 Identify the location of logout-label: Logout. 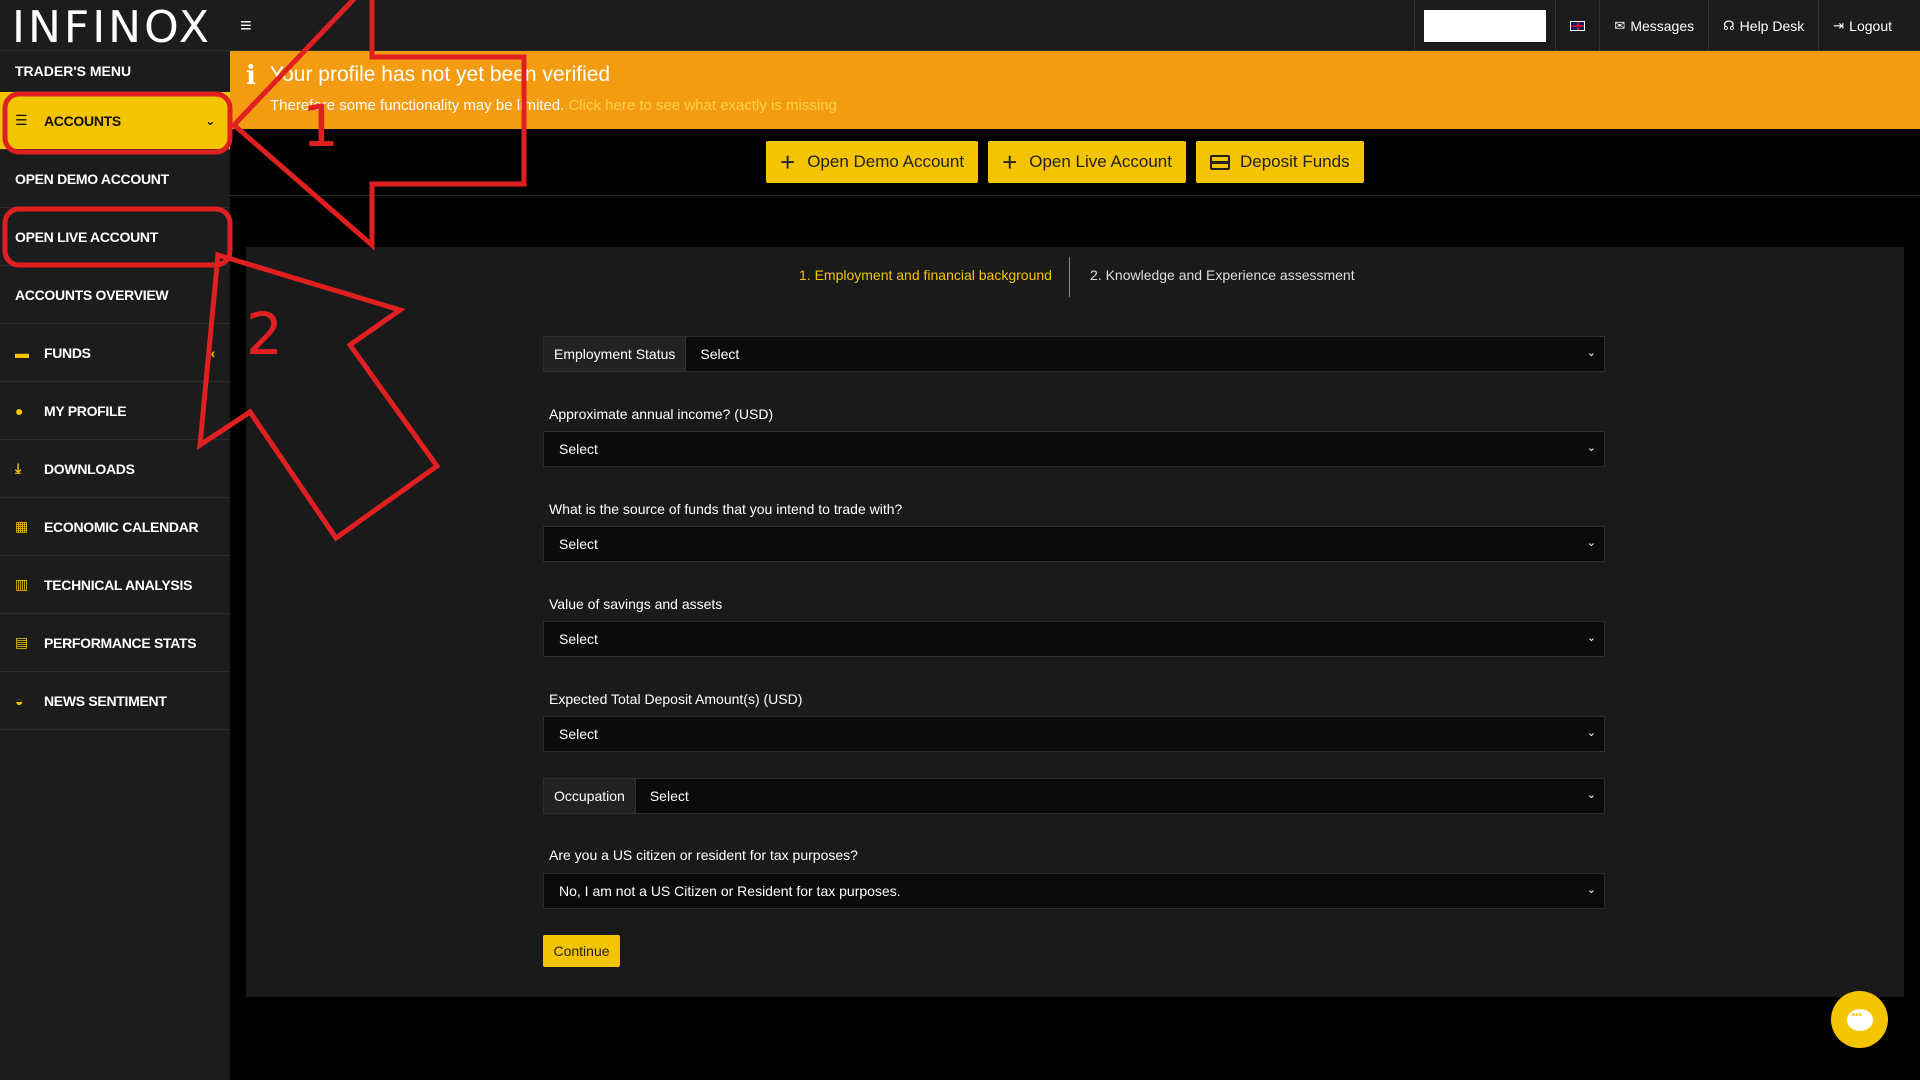
(1870, 25).